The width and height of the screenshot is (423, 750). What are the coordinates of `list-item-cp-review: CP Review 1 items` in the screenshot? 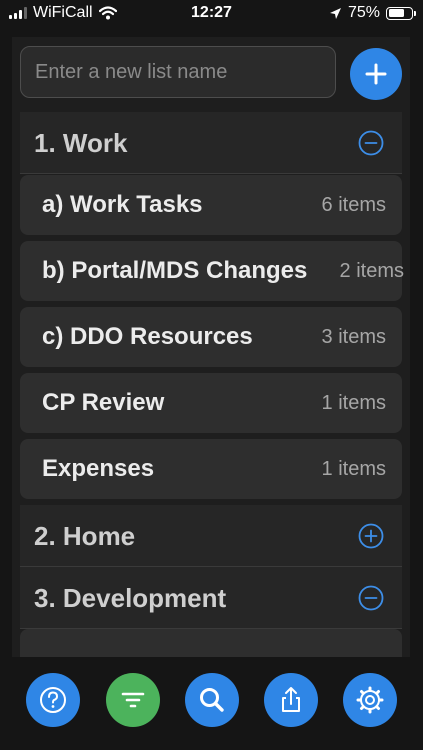 It's located at (211, 403).